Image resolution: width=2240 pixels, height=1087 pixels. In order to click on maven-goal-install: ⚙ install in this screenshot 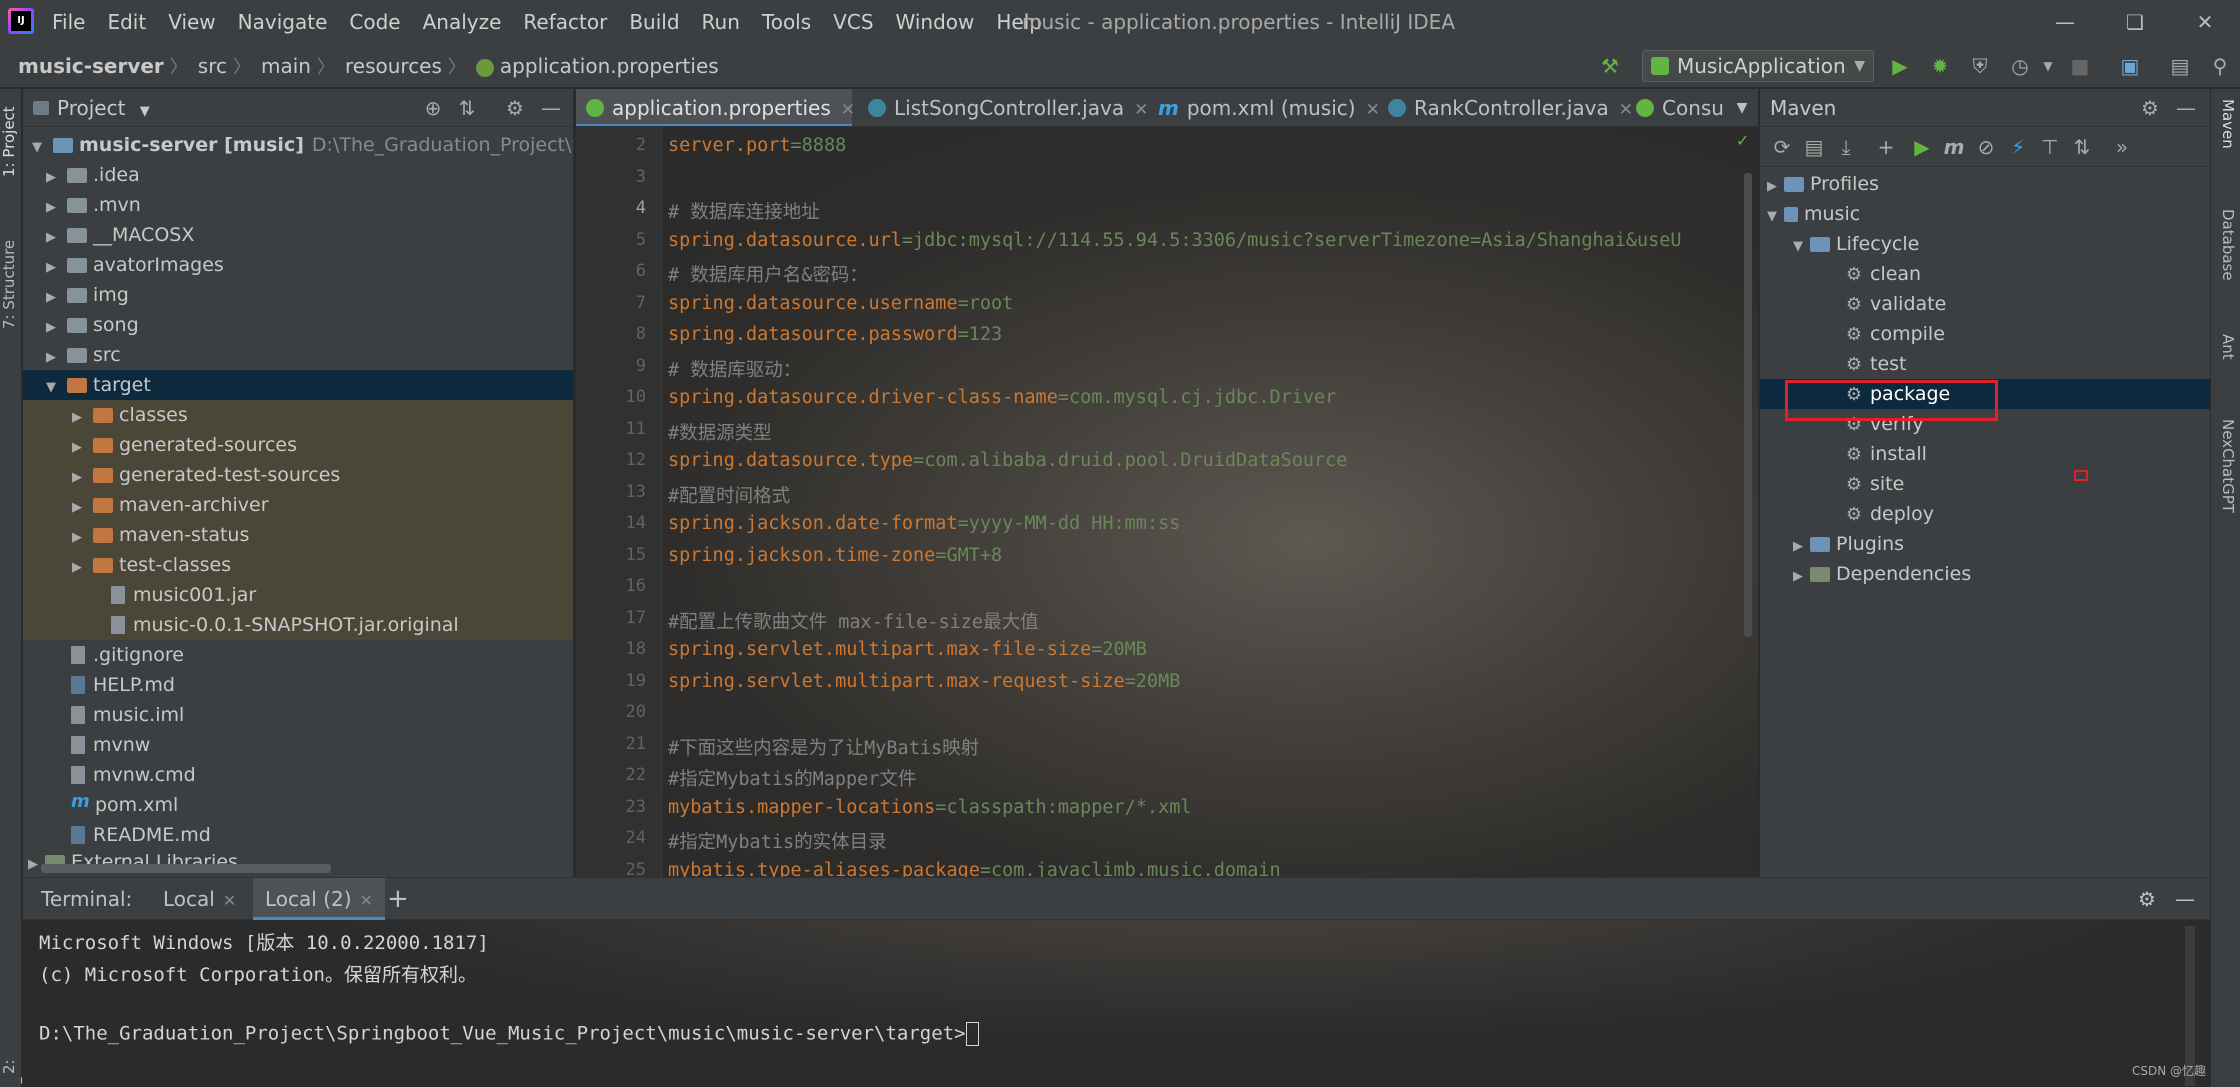, I will do `click(1985, 454)`.